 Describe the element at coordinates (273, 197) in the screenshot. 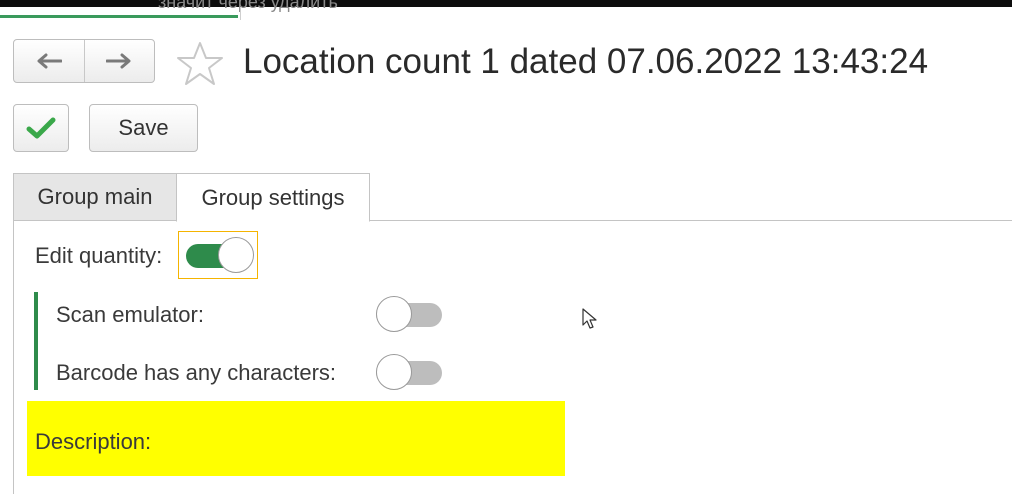

I see `tab-group-settings: Group settings` at that location.